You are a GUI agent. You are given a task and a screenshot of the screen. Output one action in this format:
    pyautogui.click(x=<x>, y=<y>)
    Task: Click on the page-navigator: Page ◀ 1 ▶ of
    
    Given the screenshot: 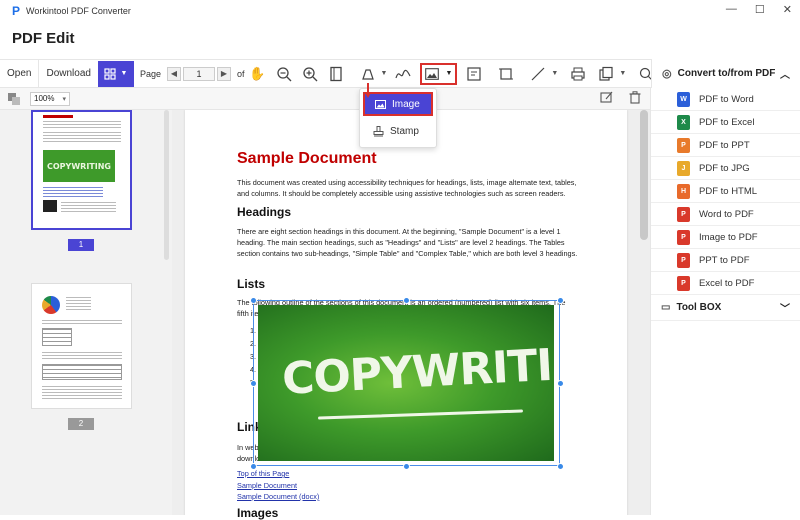 What is the action you would take?
    pyautogui.click(x=192, y=73)
    